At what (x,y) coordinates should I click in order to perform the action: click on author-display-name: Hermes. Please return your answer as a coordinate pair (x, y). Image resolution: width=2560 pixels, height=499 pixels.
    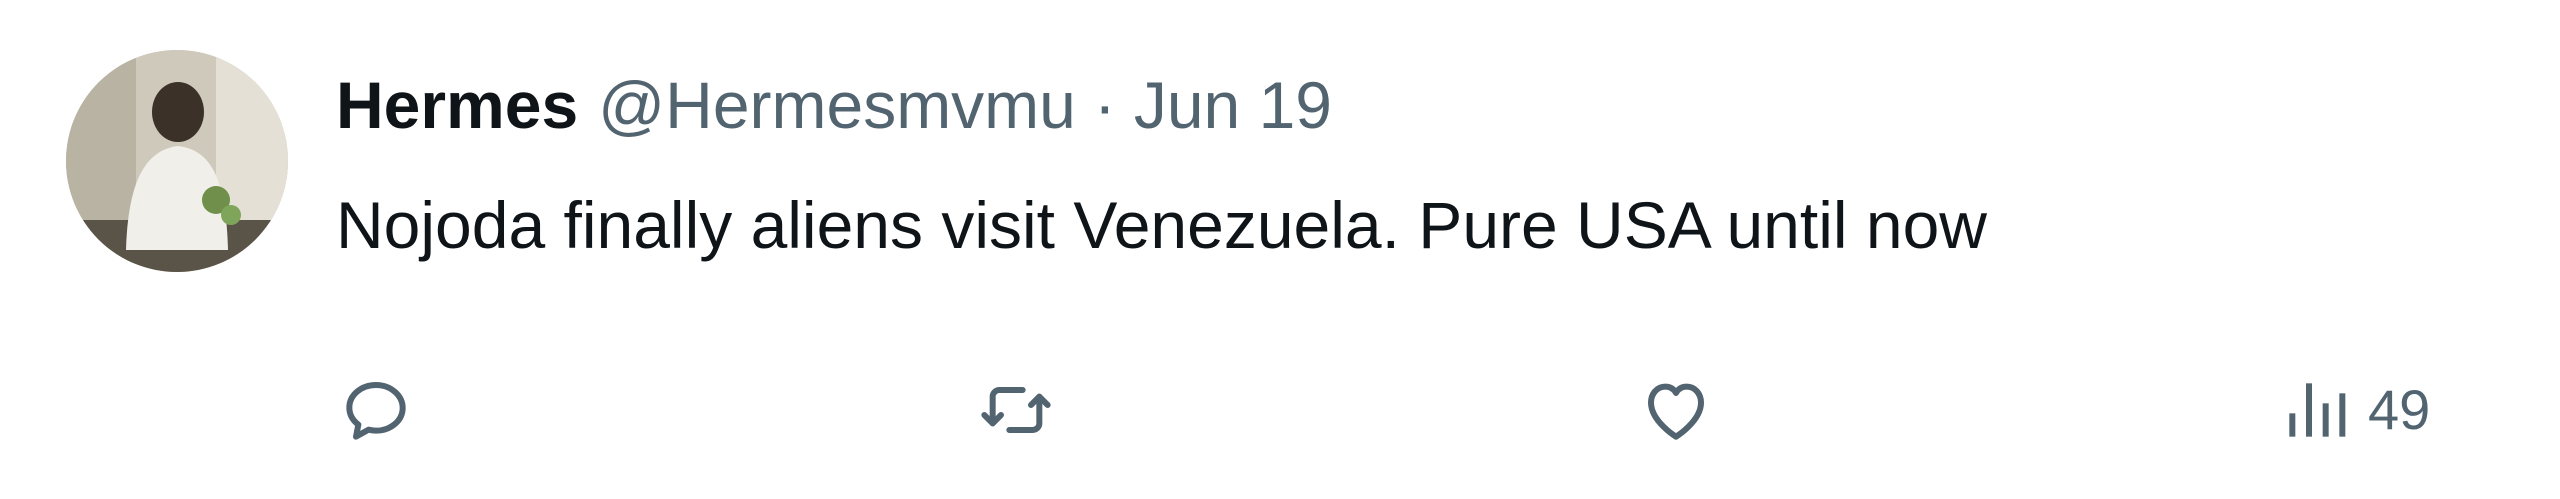
    Looking at the image, I should click on (457, 105).